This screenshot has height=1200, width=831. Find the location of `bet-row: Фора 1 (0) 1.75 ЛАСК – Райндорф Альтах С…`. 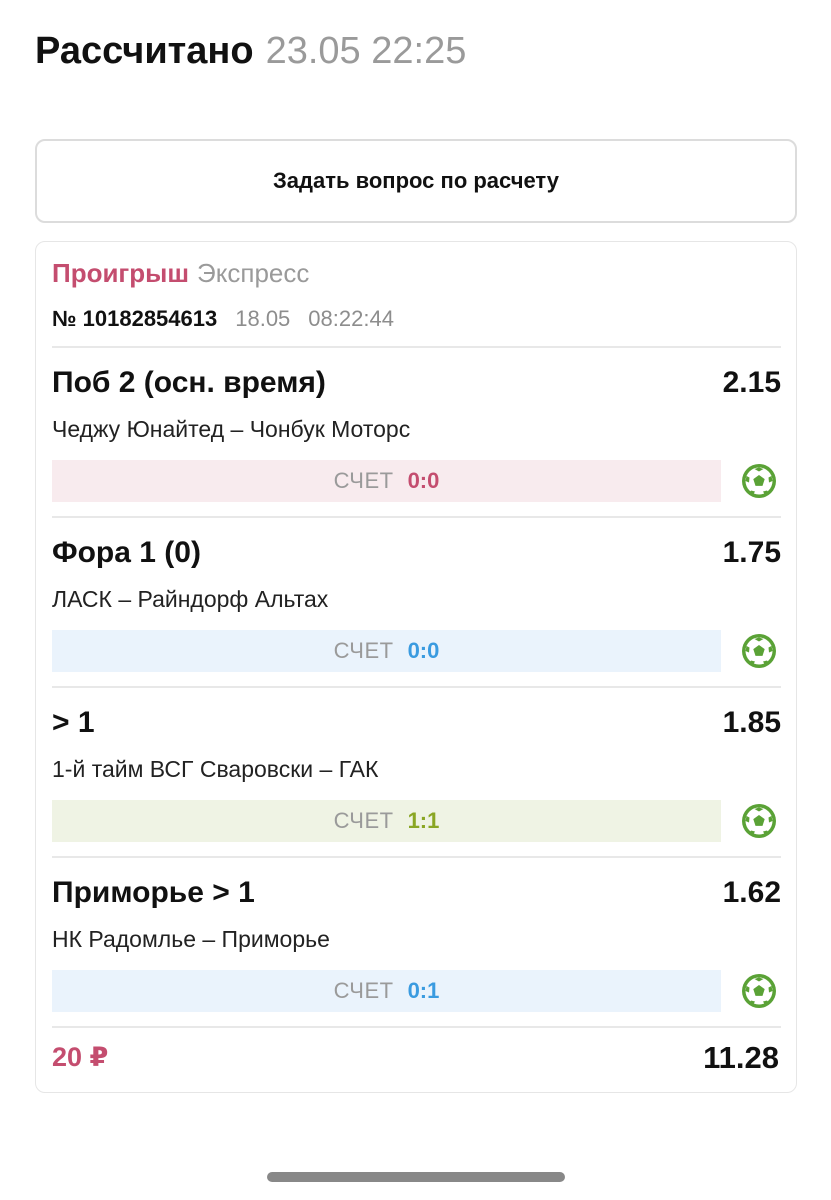

bet-row: Фора 1 (0) 1.75 ЛАСК – Райндорф Альтах С… is located at coordinates (417, 603).